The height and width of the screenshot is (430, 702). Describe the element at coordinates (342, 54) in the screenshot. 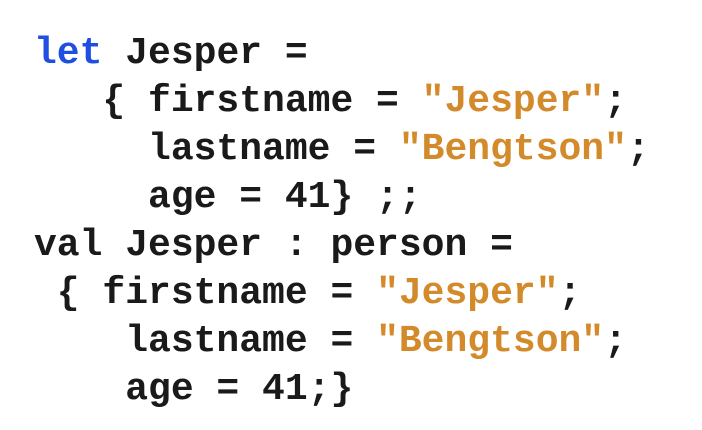

I see `code-line: let Jesper =` at that location.